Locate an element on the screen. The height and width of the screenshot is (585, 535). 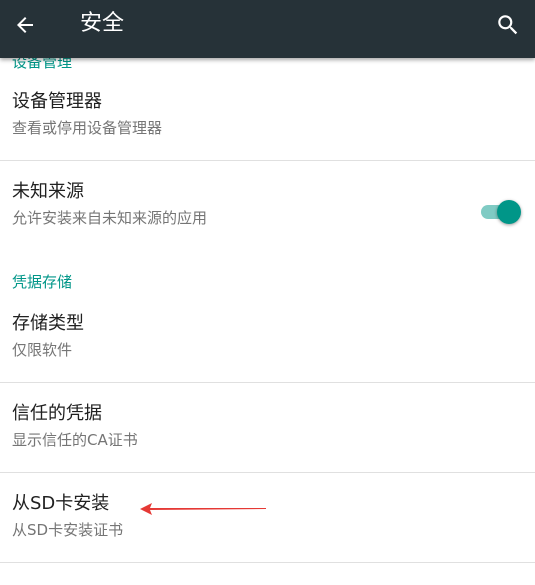
page-title: 安全 is located at coordinates (102, 23).